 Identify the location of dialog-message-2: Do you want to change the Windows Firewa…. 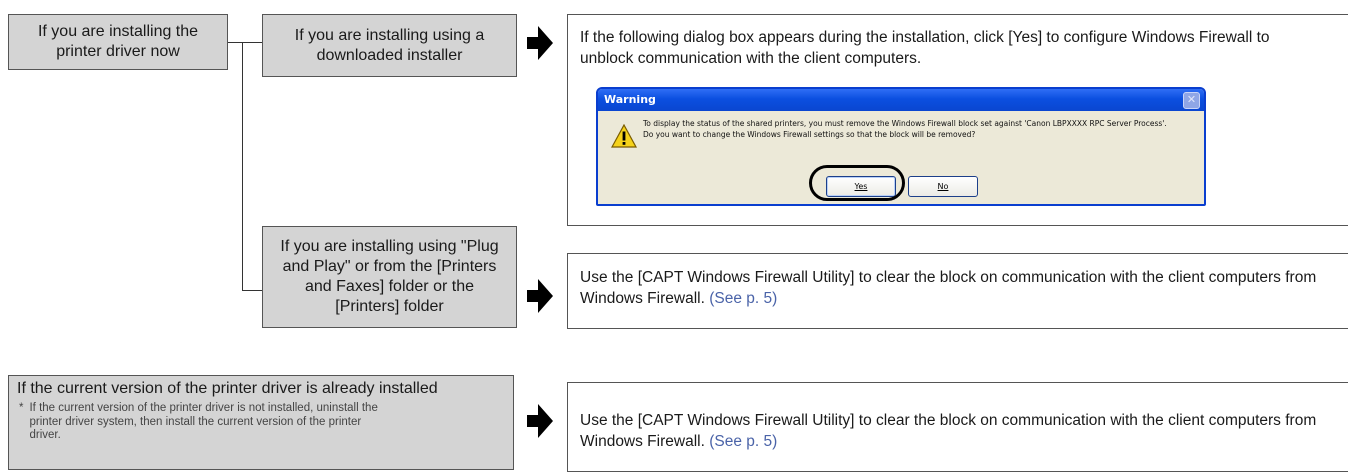
(809, 134).